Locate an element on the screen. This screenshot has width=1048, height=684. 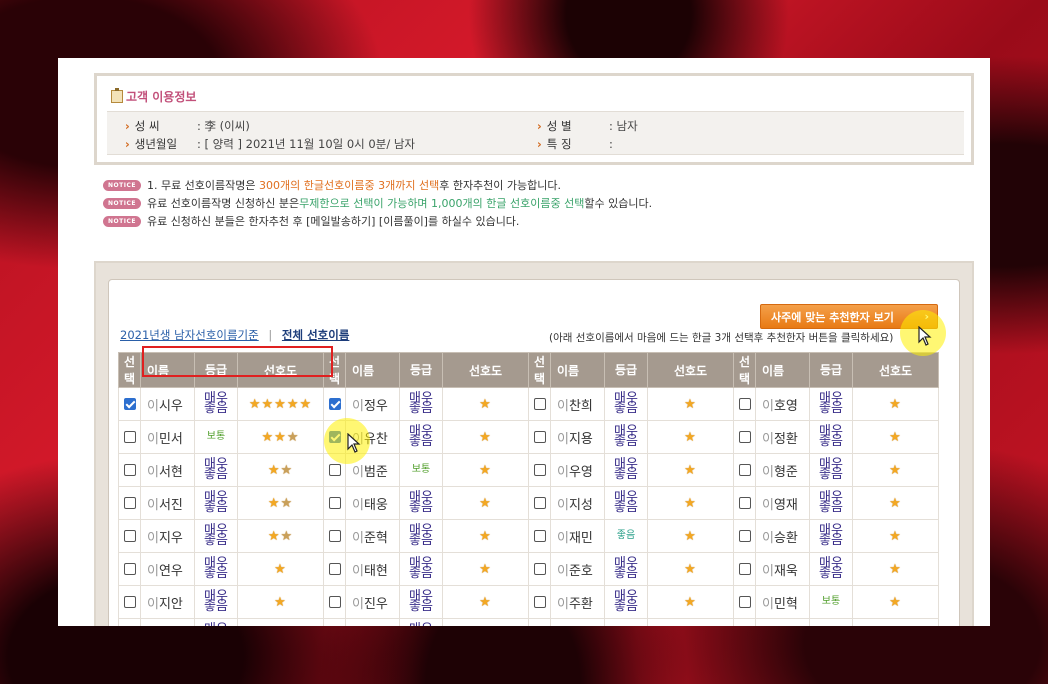
name-cell: 이진우 is located at coordinates (372, 602).